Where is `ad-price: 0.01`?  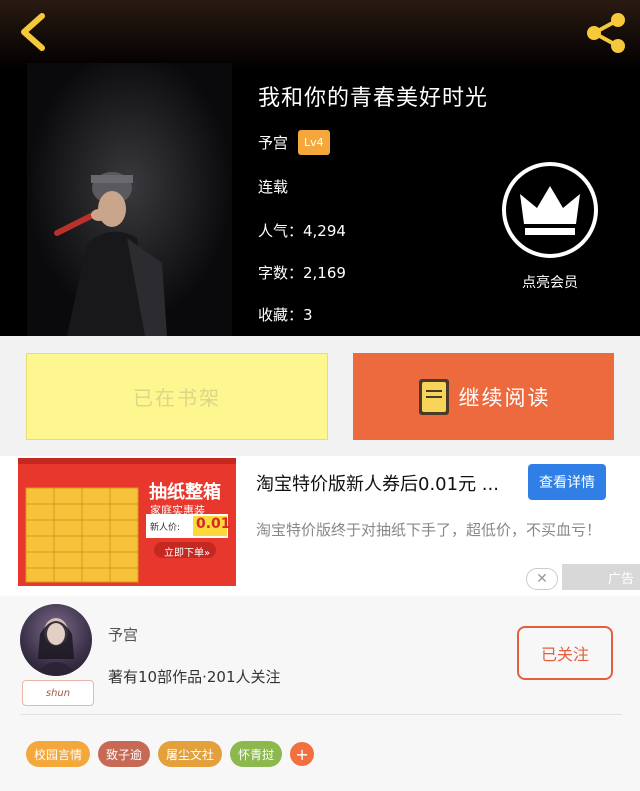 ad-price: 0.01 is located at coordinates (213, 524).